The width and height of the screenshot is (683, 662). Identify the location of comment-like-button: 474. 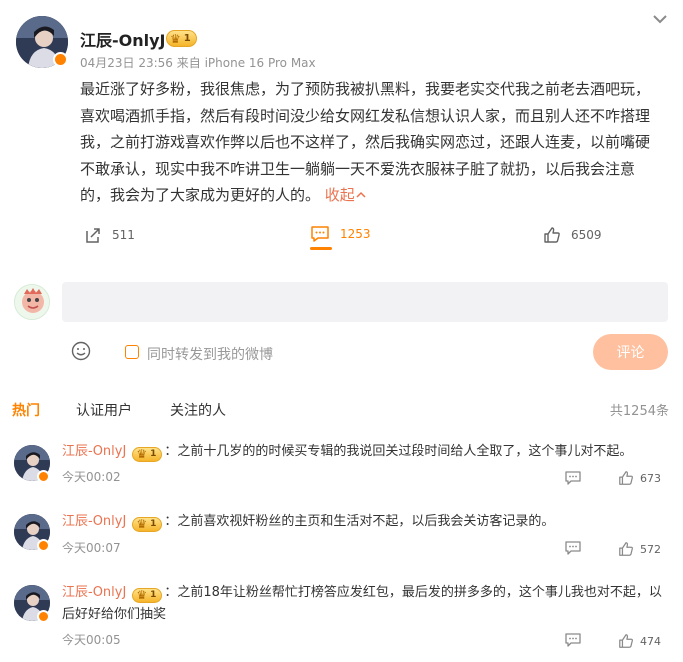
(639, 641).